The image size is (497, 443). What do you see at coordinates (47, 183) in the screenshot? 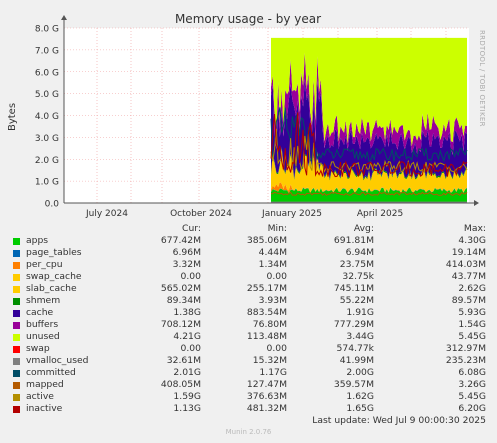
I see `y-tick-label: 1.0 G` at bounding box center [47, 183].